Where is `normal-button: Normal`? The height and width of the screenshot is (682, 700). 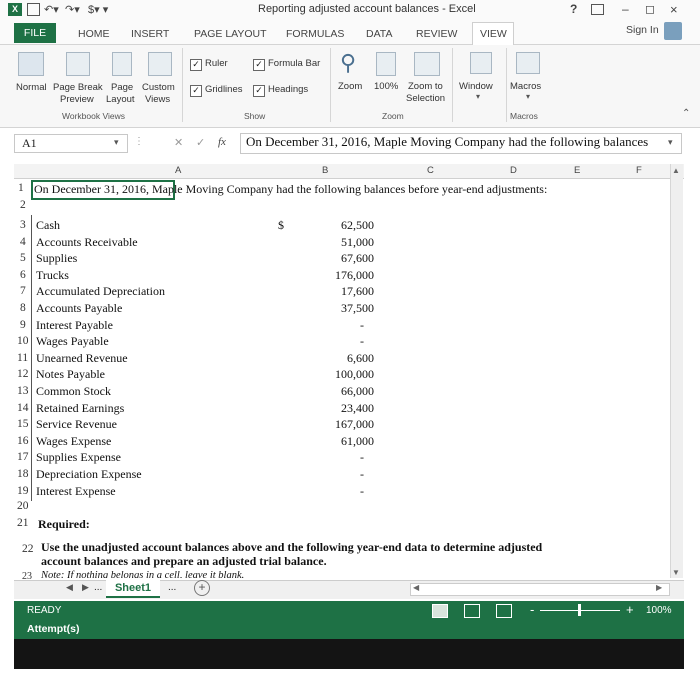 normal-button: Normal is located at coordinates (31, 88).